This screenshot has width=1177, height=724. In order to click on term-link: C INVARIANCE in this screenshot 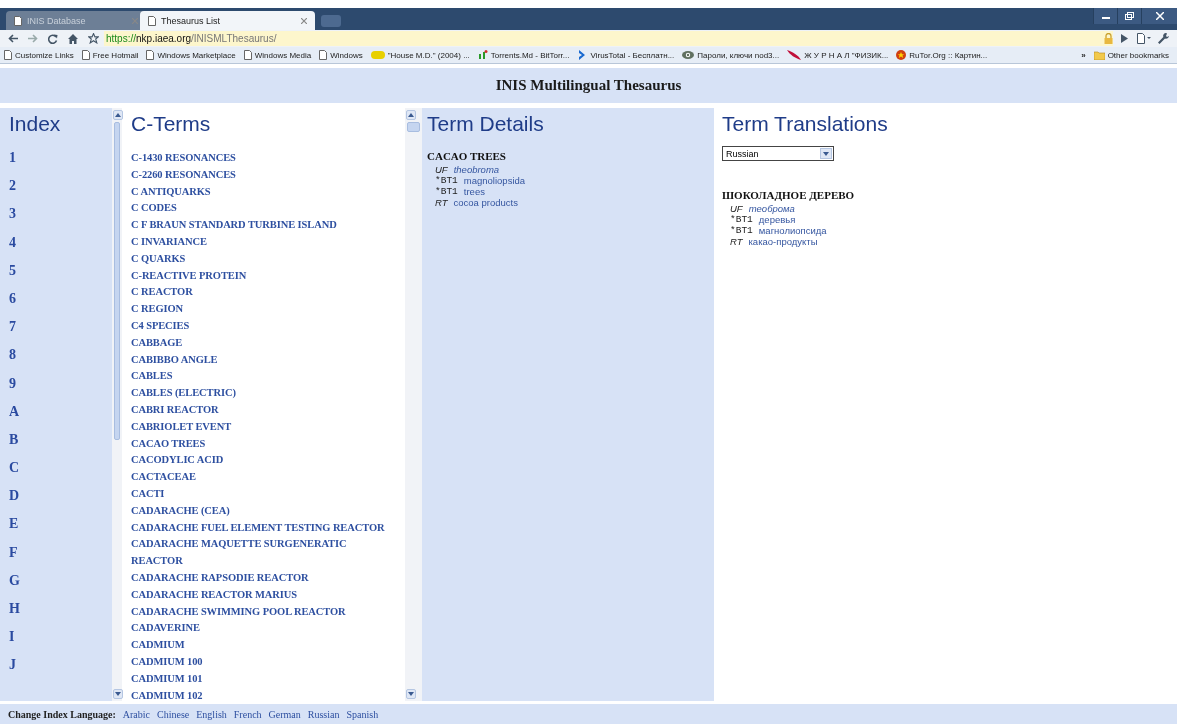, I will do `click(169, 242)`.